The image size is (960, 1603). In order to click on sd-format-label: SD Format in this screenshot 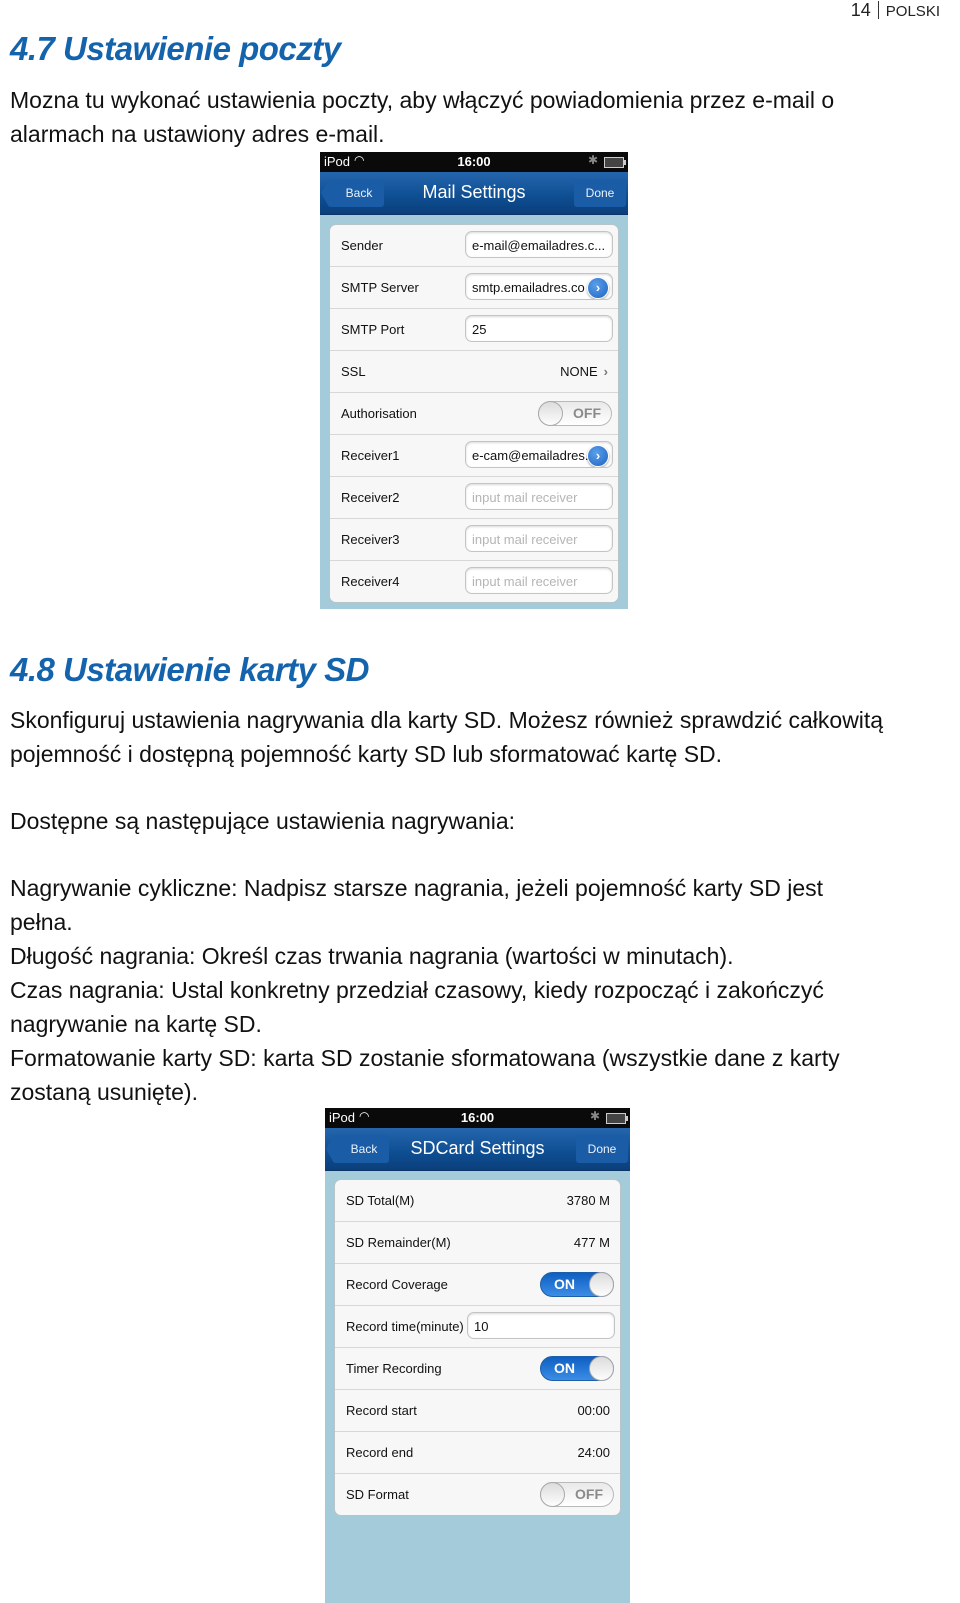, I will do `click(377, 1494)`.